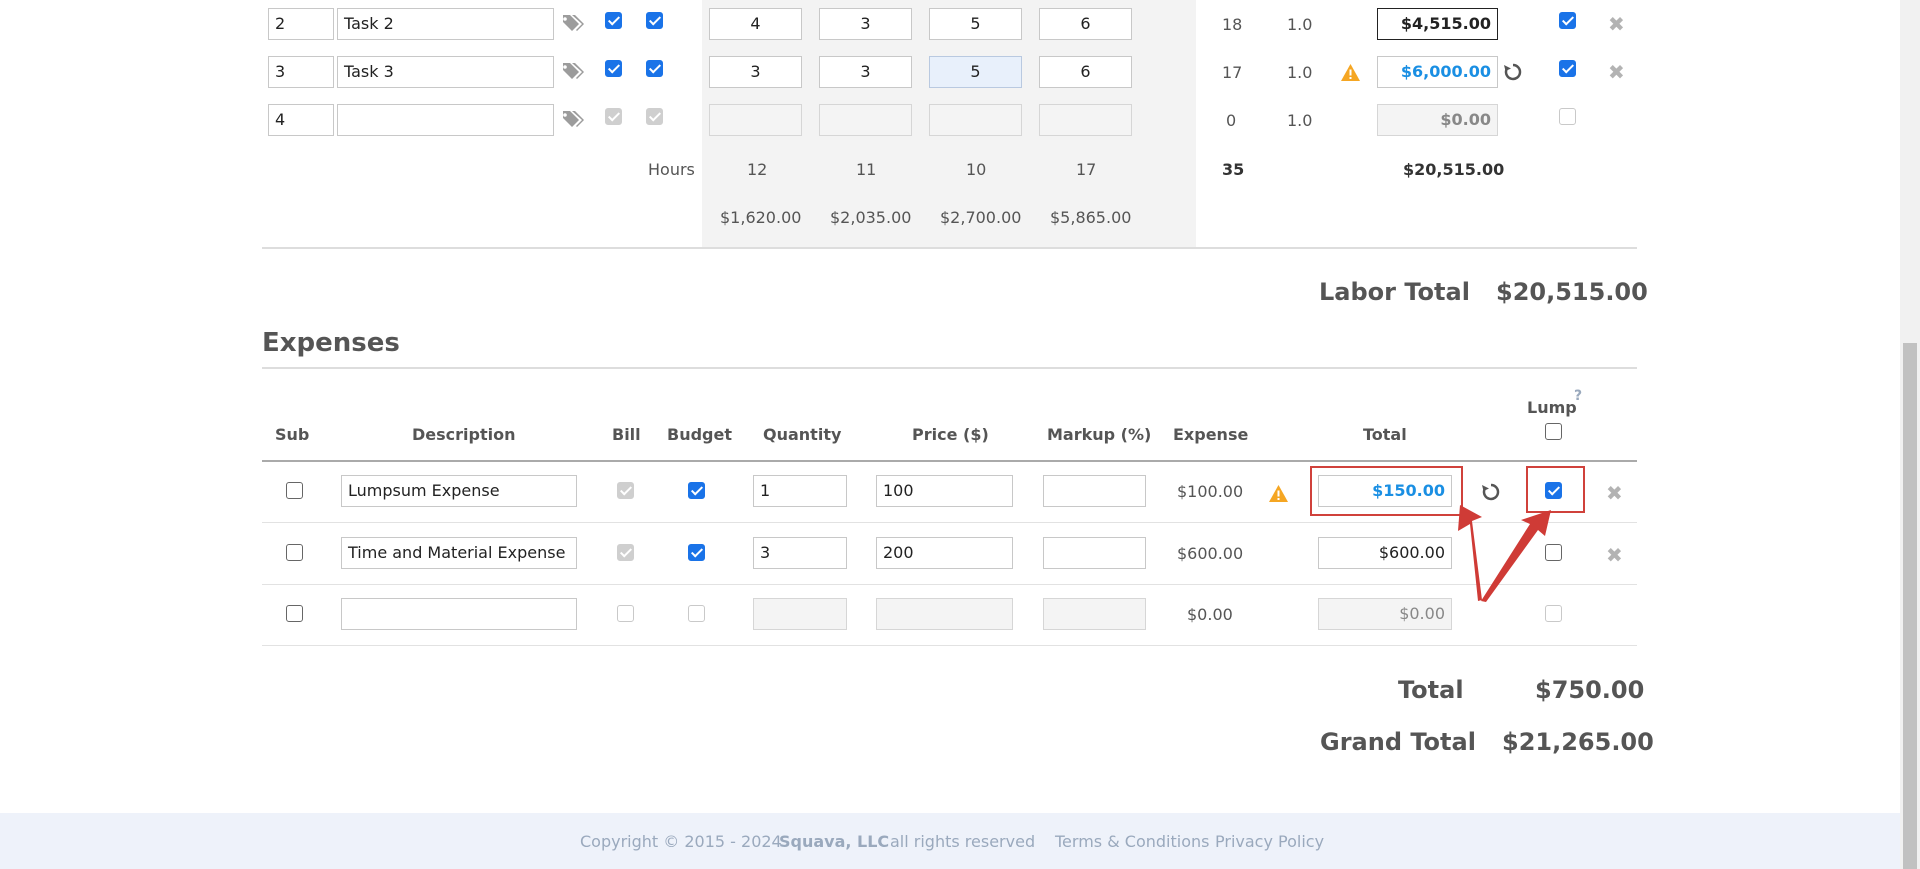  What do you see at coordinates (459, 614) in the screenshot?
I see `description-field` at bounding box center [459, 614].